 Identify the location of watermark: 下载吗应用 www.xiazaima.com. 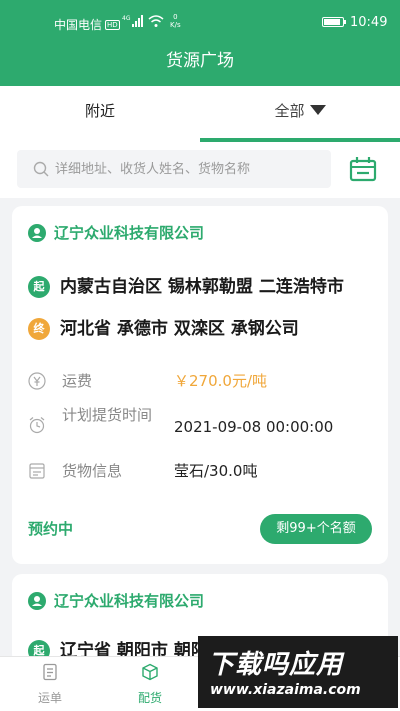
(298, 672).